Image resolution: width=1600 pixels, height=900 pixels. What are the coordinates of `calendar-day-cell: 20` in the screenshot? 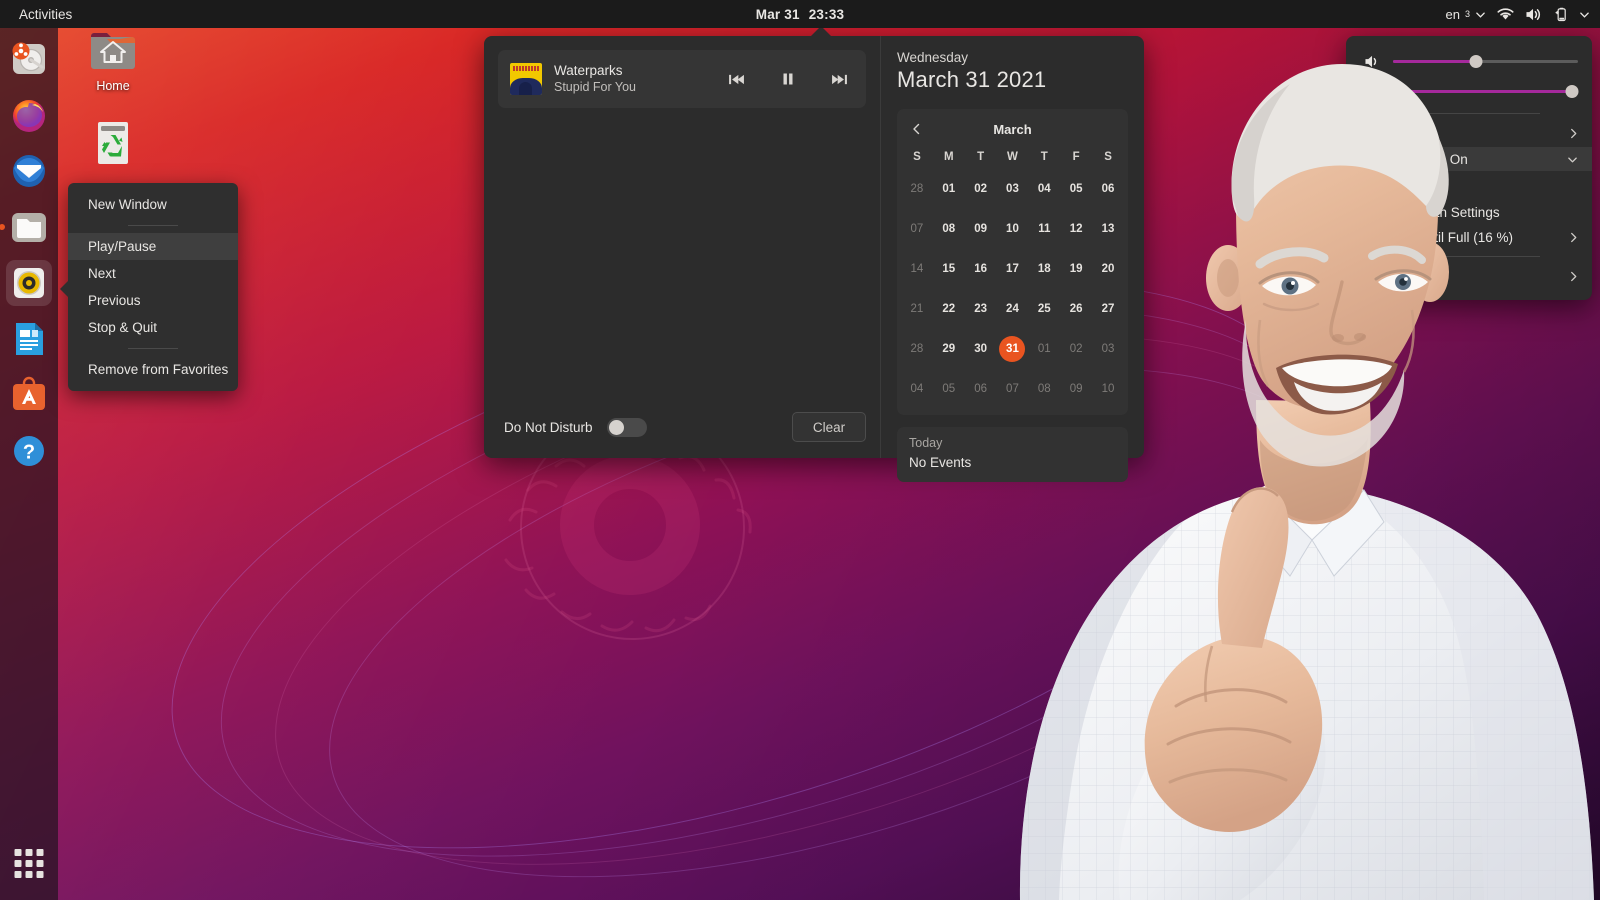 It's located at (1108, 269).